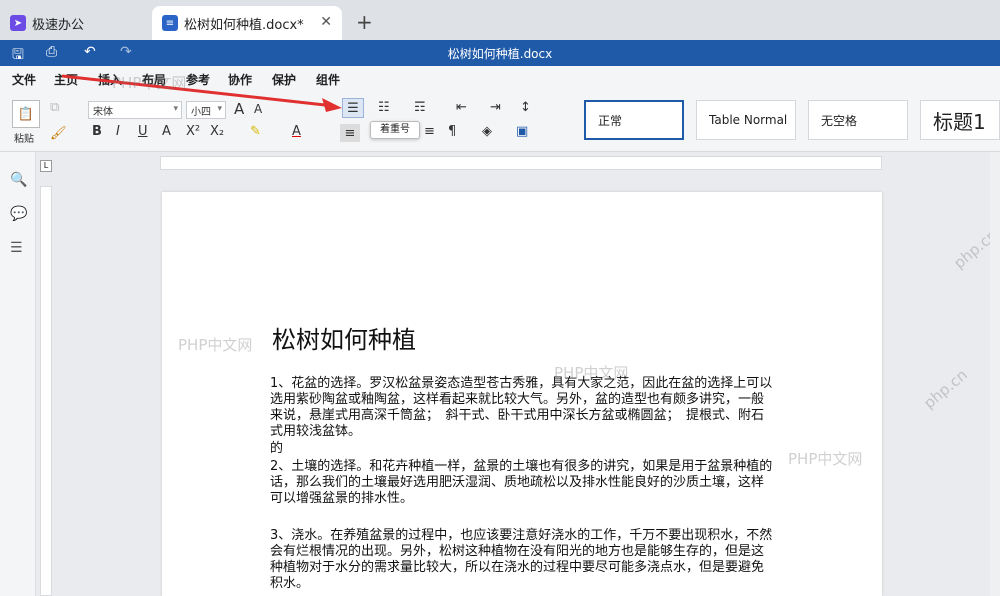 The width and height of the screenshot is (1000, 596). Describe the element at coordinates (277, 448) in the screenshot. I see `paragraph-stray: 的` at that location.